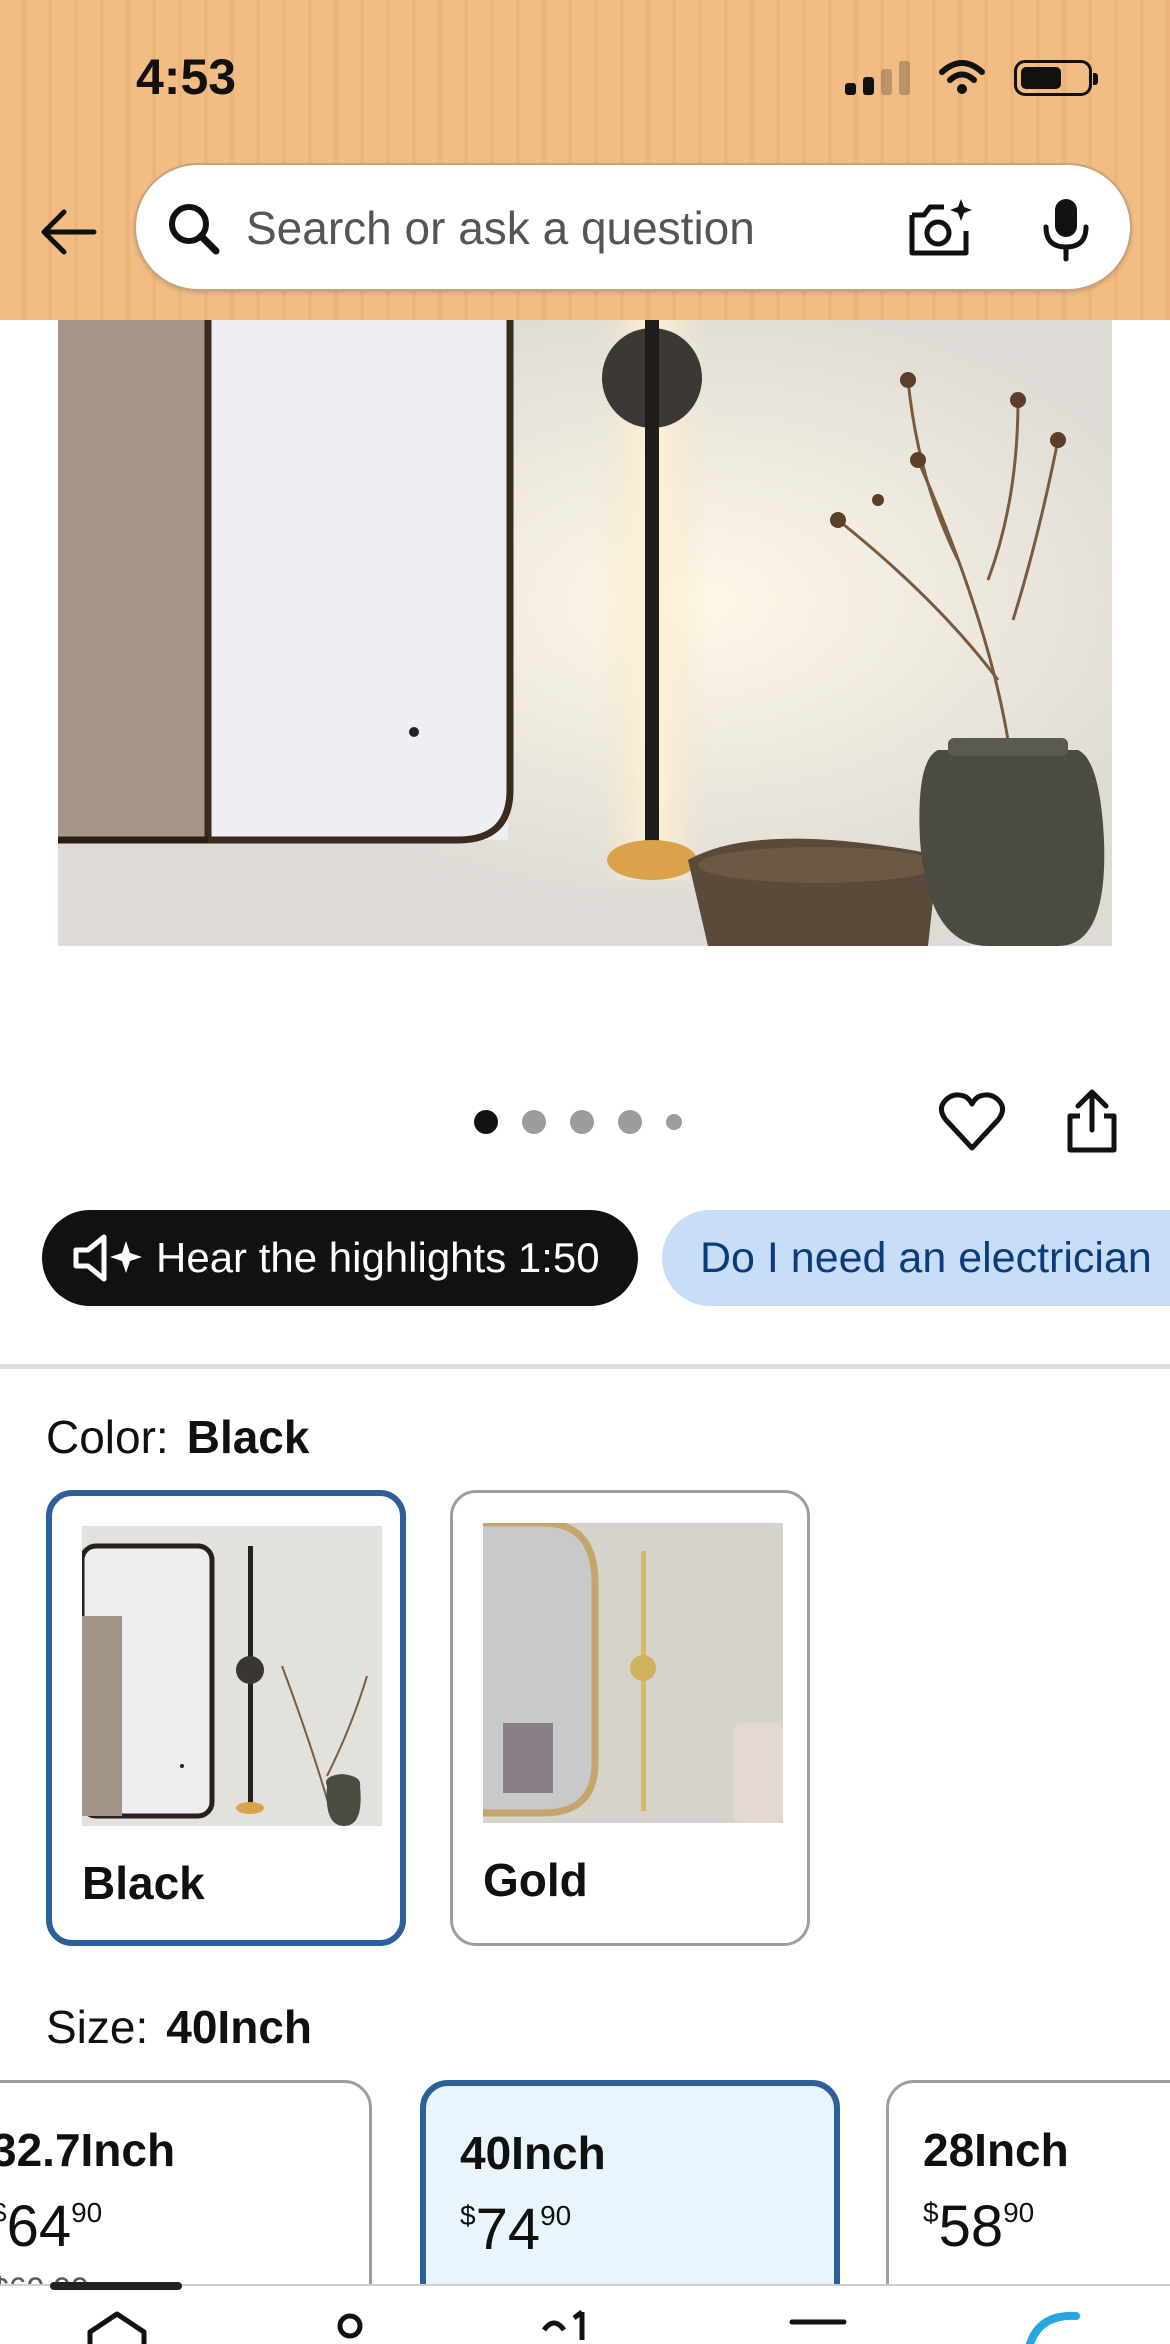 The height and width of the screenshot is (2344, 1170). Describe the element at coordinates (239, 2027) in the screenshot. I see `size-selected-value: 40Inch` at that location.